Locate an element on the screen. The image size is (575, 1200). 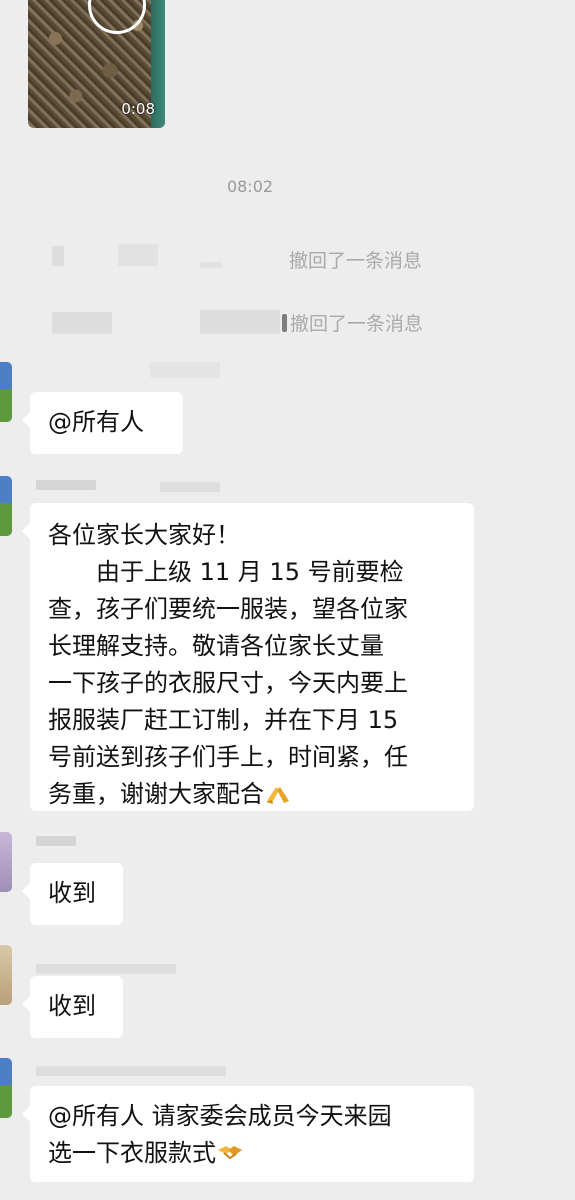
message-bubble: @所有人 is located at coordinates (102, 423).